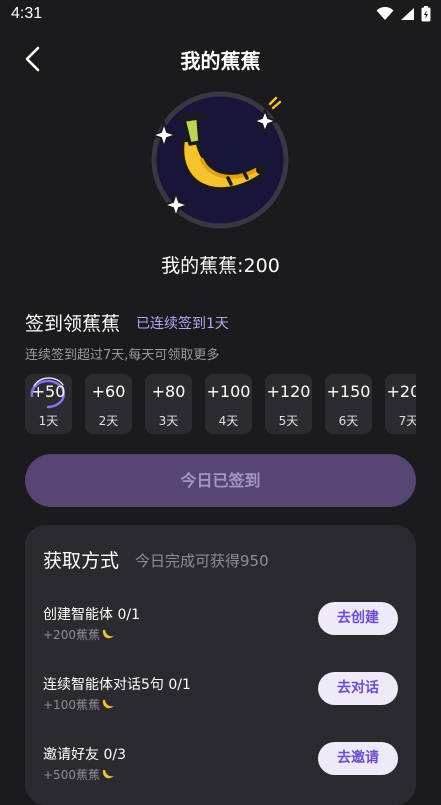 This screenshot has height=805, width=441. Describe the element at coordinates (220, 768) in the screenshot. I see `task-item: 邀请好友 0/3 +500蕉蕉 去邀请` at that location.